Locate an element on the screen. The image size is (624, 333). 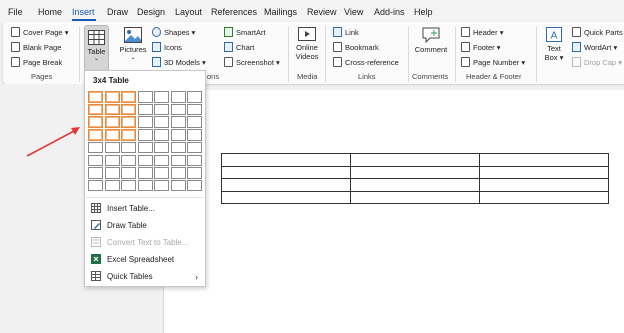
arrow-line is located at coordinates (51, 143).